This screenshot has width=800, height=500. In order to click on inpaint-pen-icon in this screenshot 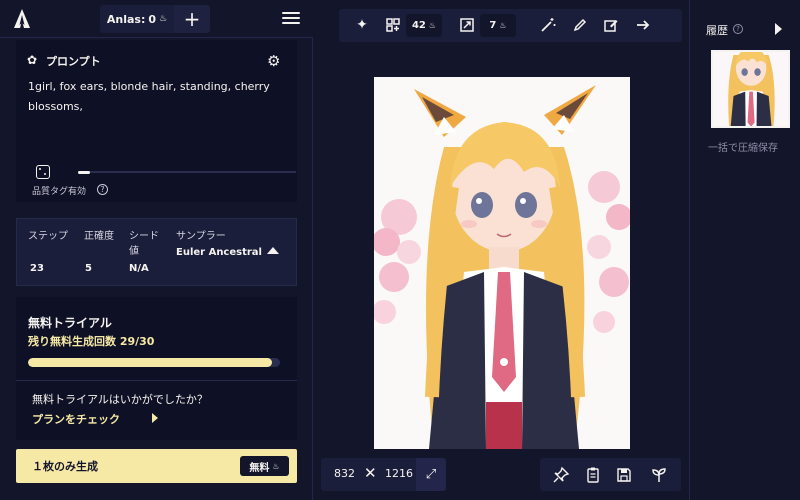, I will do `click(580, 25)`.